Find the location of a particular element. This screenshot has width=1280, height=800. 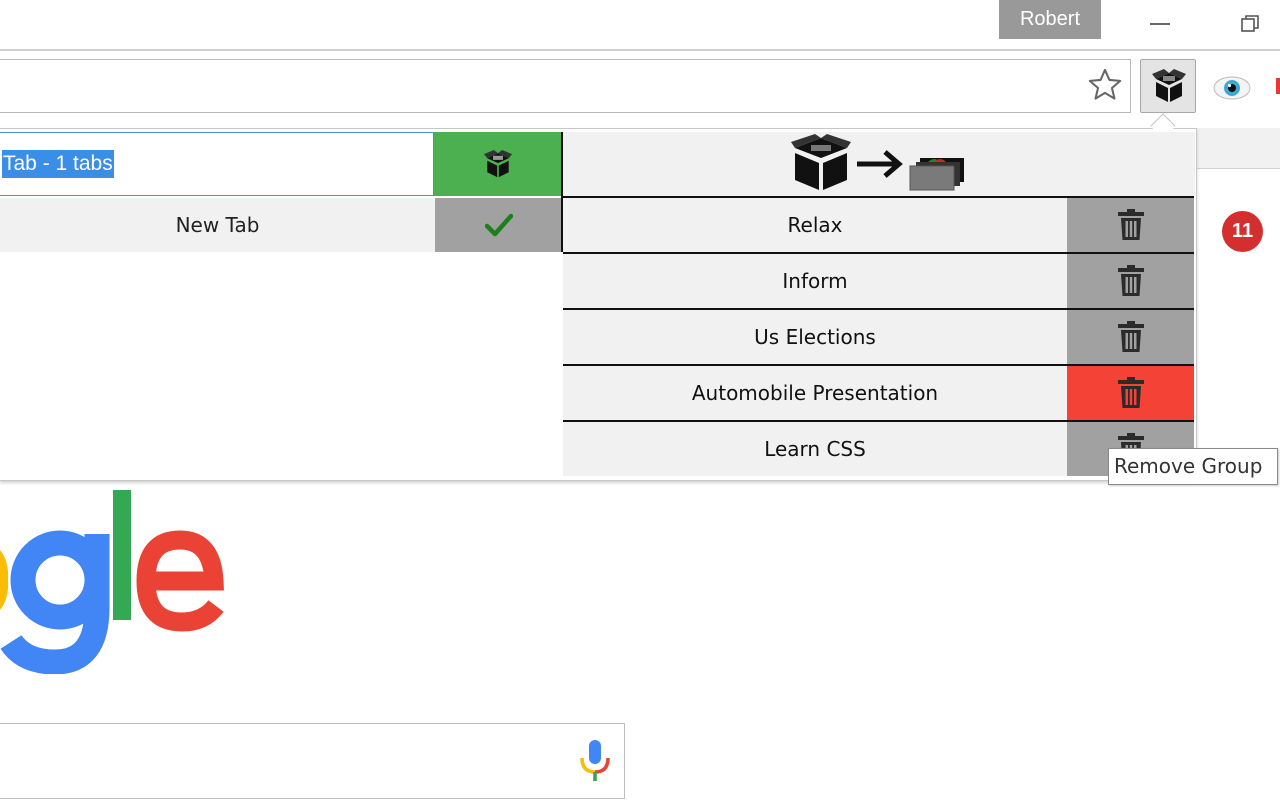

save-group-button is located at coordinates (498, 164).